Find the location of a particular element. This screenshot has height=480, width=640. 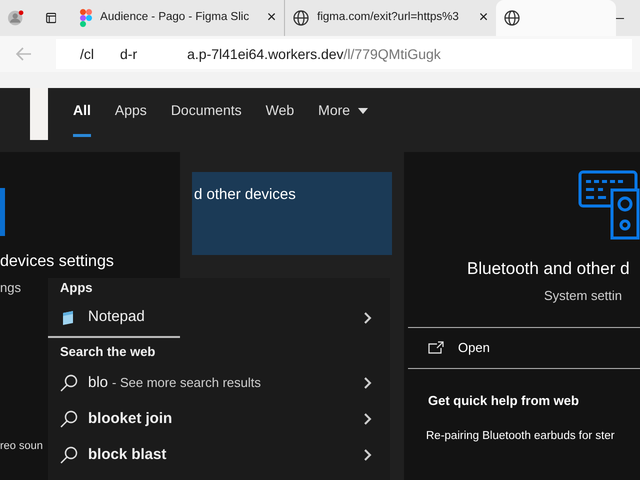

window-strip is located at coordinates (39, 114).